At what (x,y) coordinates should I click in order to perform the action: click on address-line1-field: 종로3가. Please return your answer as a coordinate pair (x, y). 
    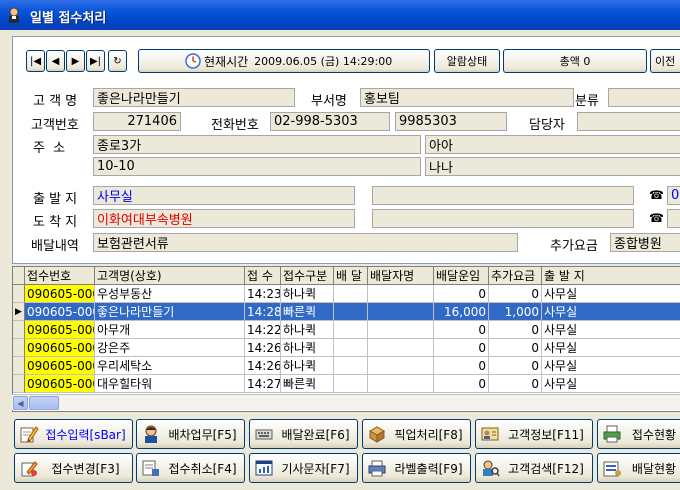
    Looking at the image, I should click on (257, 144).